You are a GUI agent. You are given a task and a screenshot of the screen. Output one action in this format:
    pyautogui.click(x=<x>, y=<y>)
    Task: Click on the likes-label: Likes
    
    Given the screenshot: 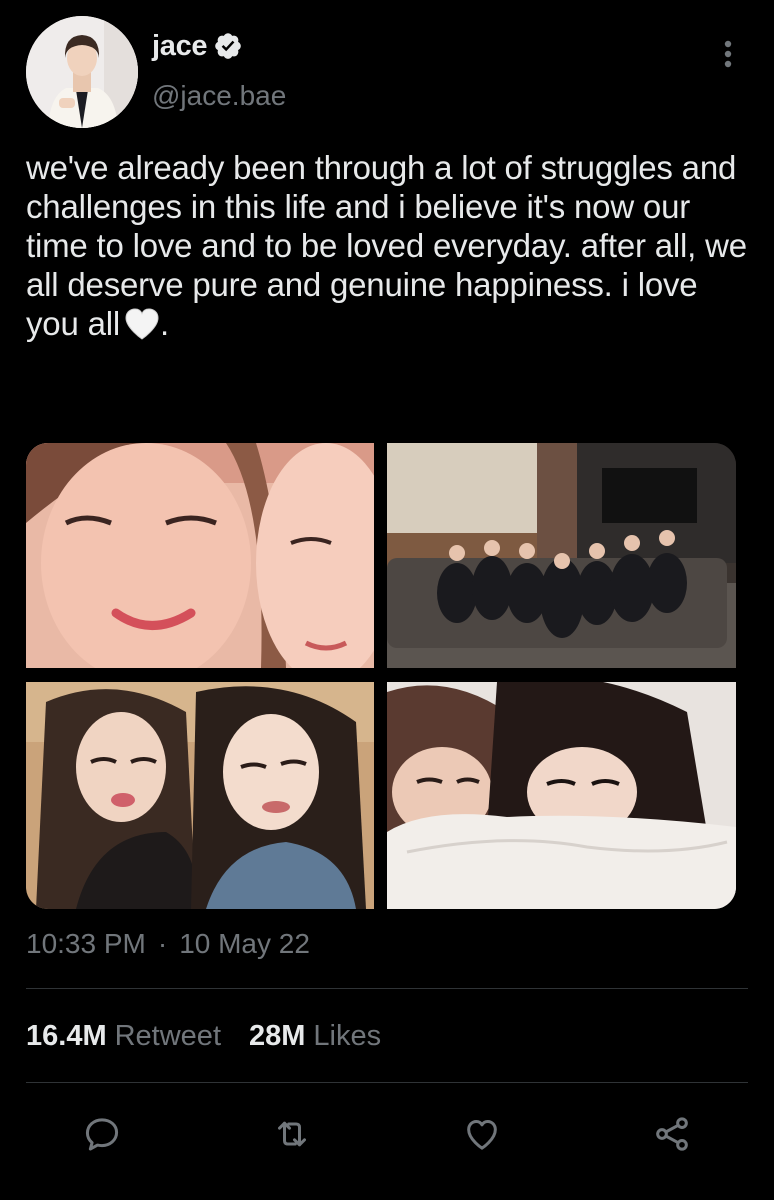 What is the action you would take?
    pyautogui.click(x=347, y=1036)
    